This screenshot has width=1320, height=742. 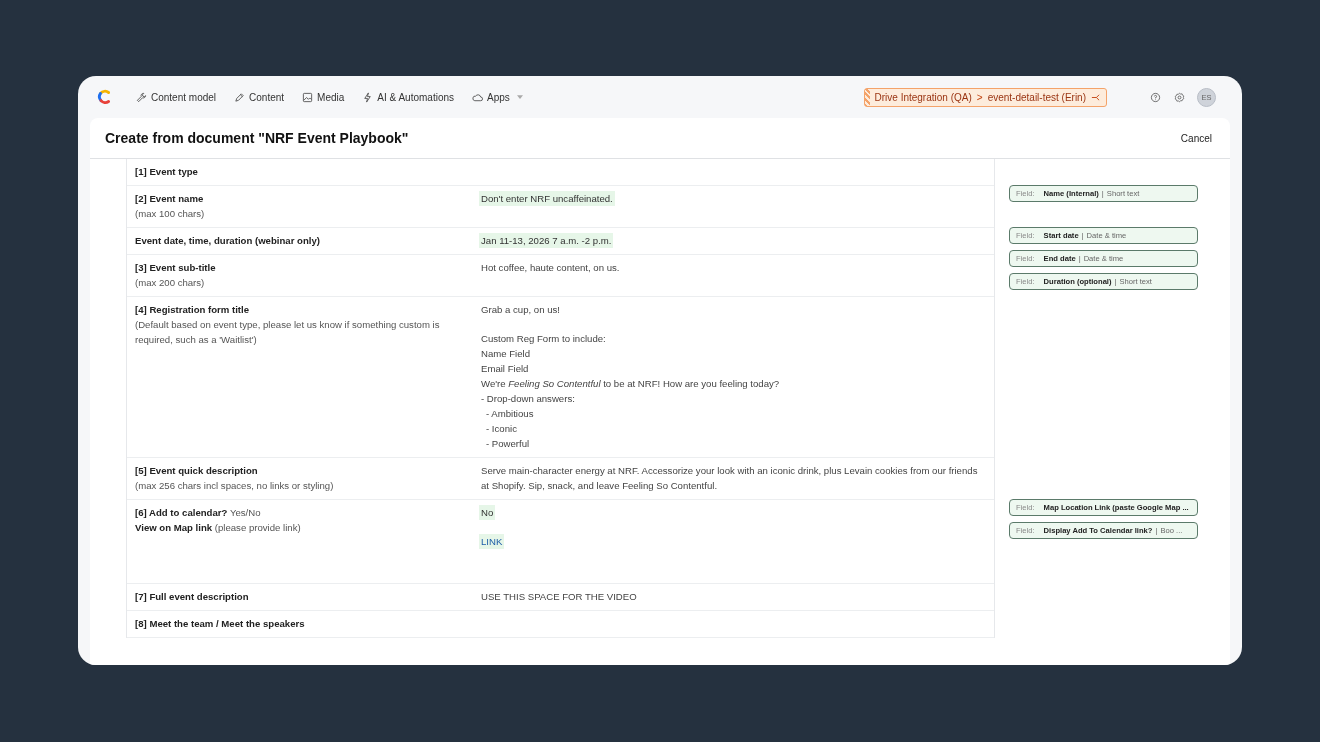 I want to click on dialog-title: Create from document "NRF Event Playbook", so click(x=257, y=138).